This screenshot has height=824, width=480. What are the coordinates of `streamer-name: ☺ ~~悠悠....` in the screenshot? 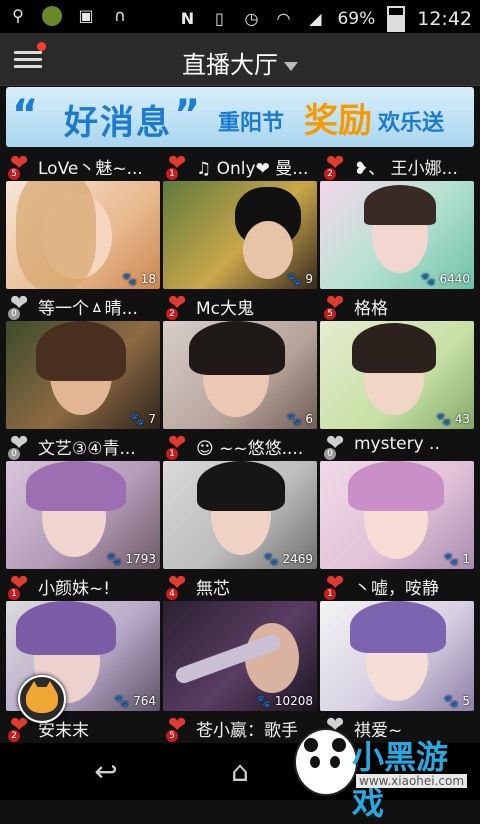 It's located at (250, 449).